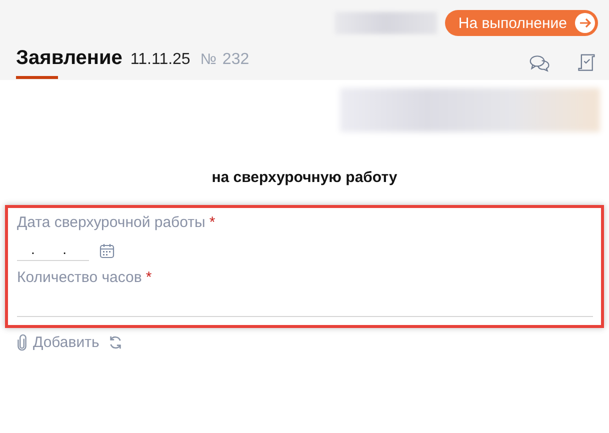 The width and height of the screenshot is (609, 433). What do you see at coordinates (160, 60) in the screenshot?
I see `document-date: 11.11.25` at bounding box center [160, 60].